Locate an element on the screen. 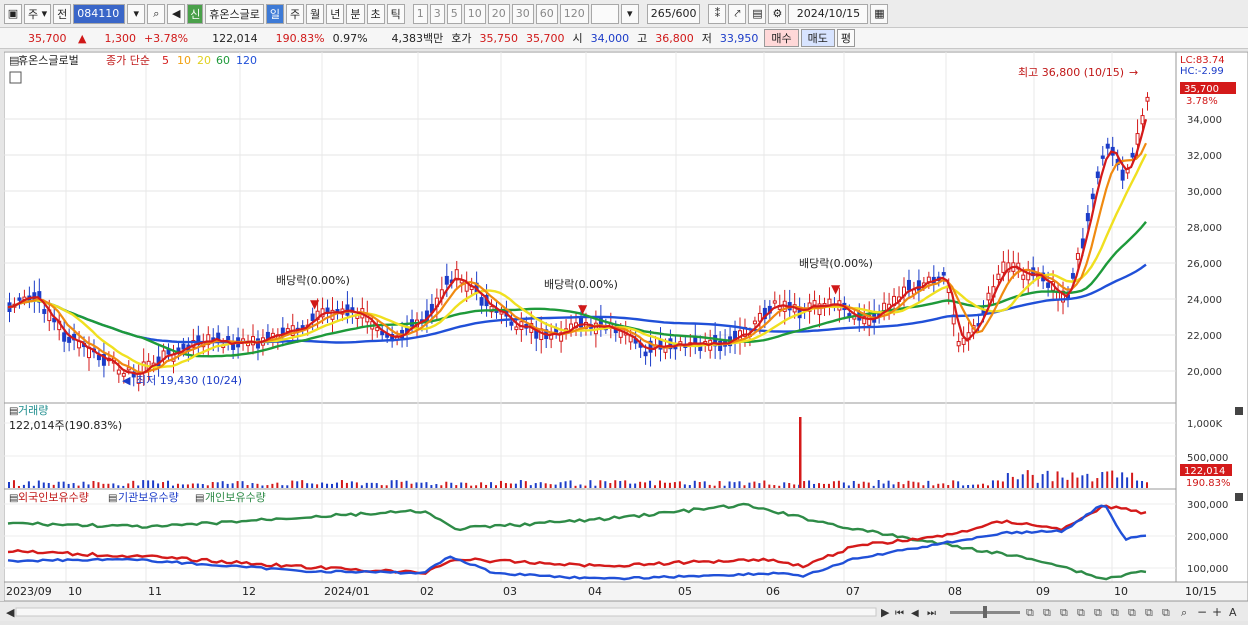 This screenshot has width=1248, height=625. holder-panel-close-icon is located at coordinates (1239, 497).